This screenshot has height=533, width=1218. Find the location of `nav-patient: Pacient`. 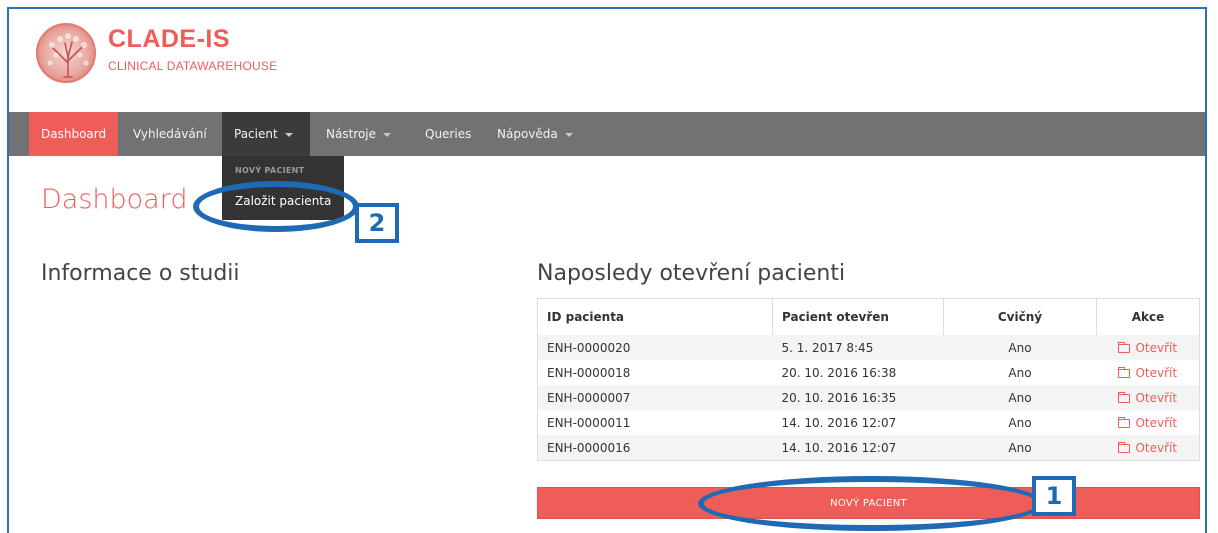

nav-patient: Pacient is located at coordinates (266, 134).